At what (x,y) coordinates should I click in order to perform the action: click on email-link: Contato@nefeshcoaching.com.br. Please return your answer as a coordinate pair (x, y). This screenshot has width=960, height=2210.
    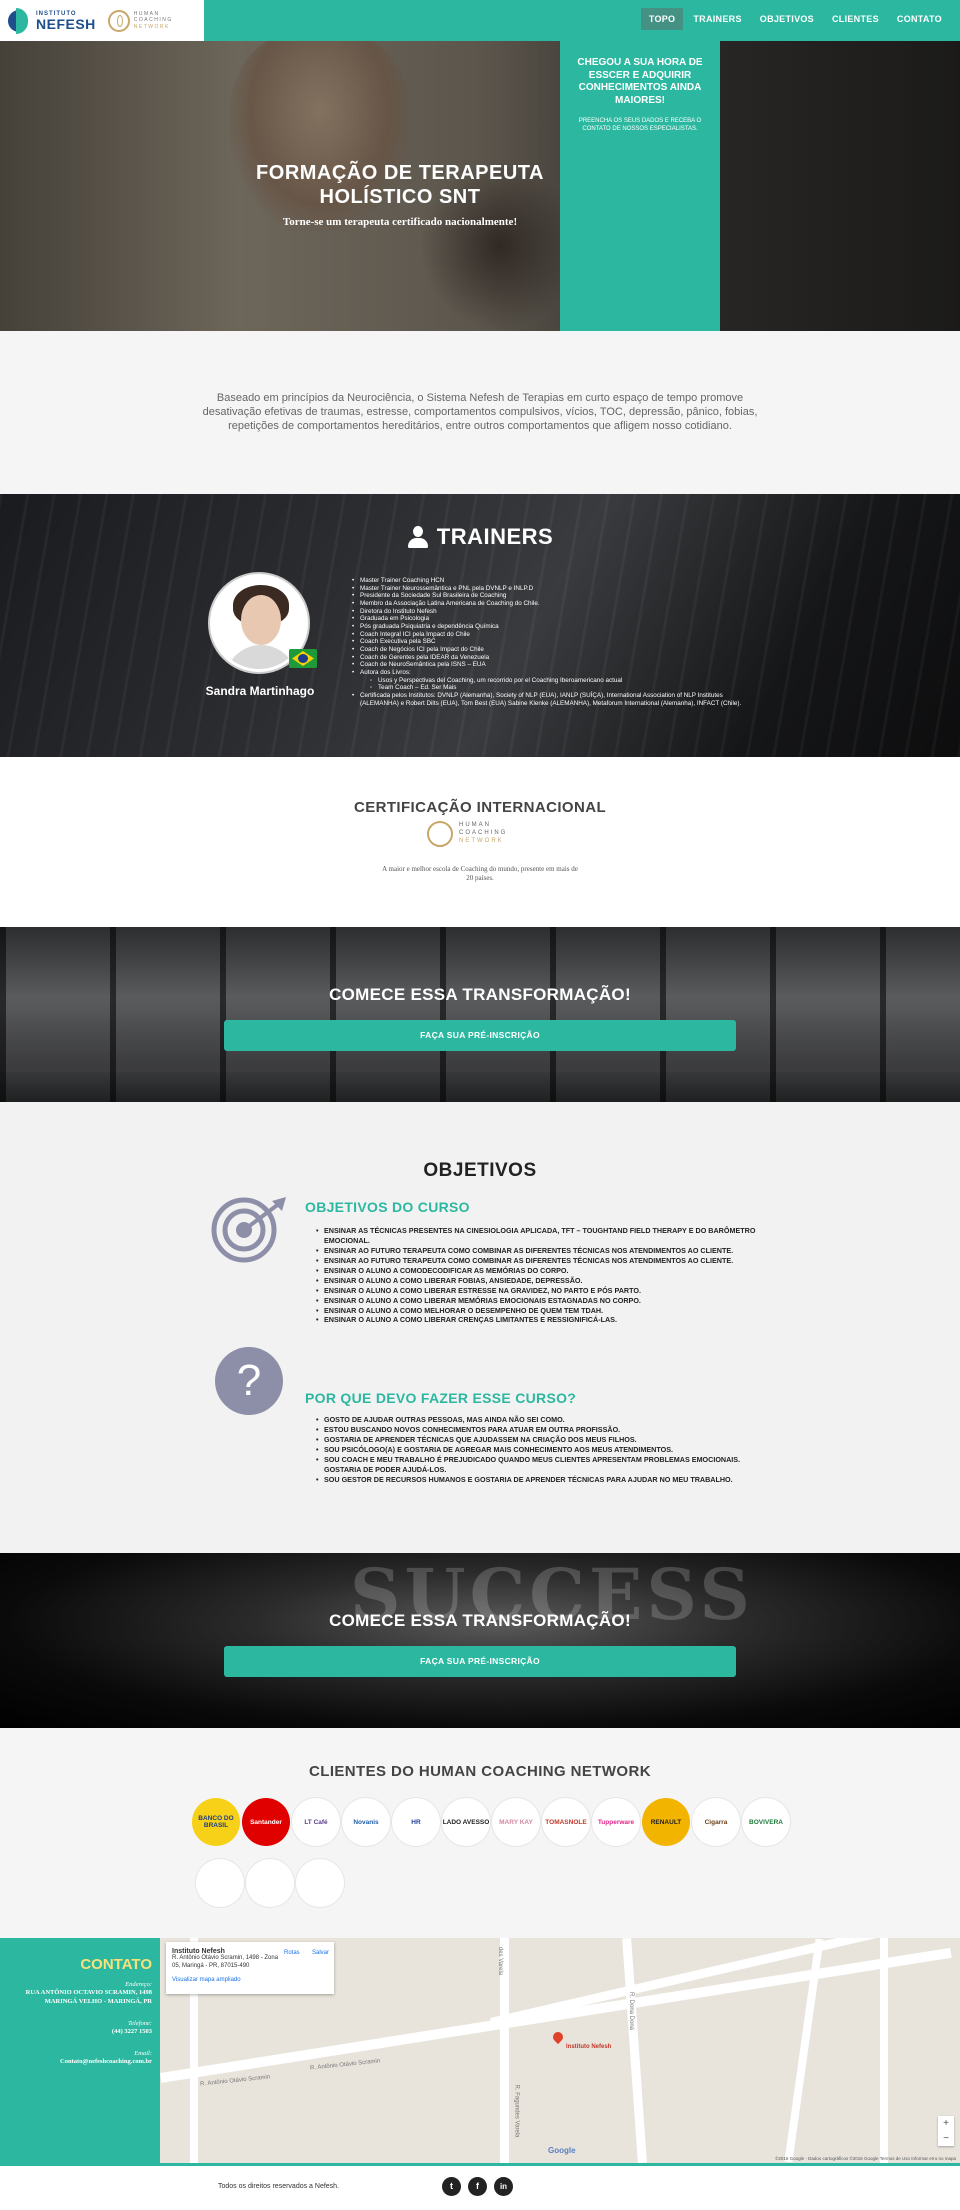
    Looking at the image, I should click on (78, 2061).